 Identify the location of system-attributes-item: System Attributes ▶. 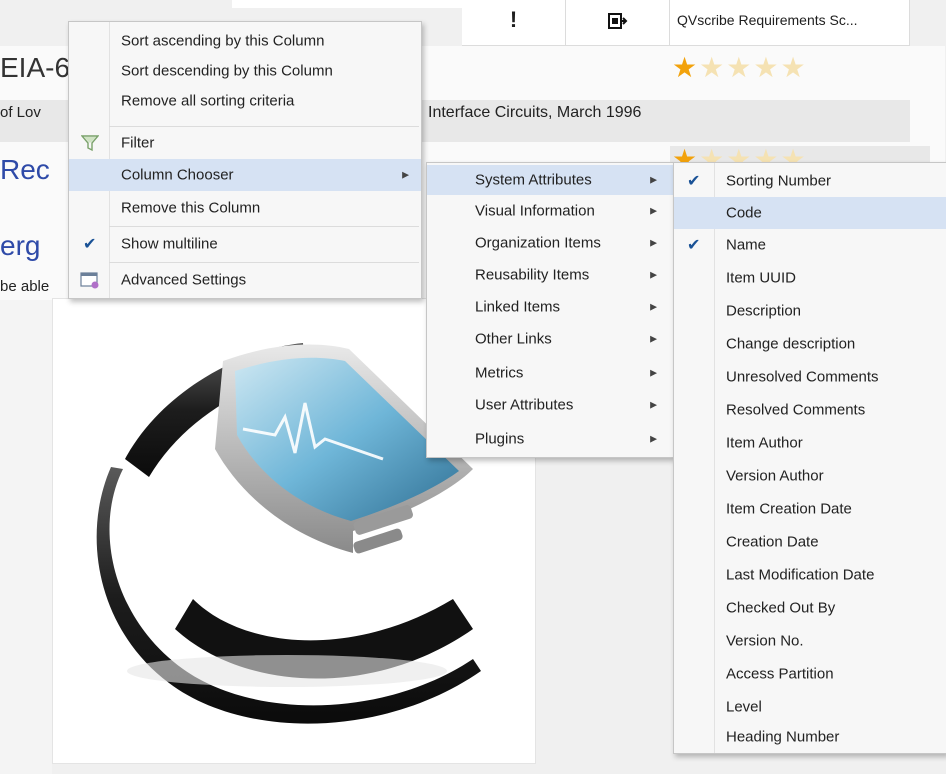
(550, 180).